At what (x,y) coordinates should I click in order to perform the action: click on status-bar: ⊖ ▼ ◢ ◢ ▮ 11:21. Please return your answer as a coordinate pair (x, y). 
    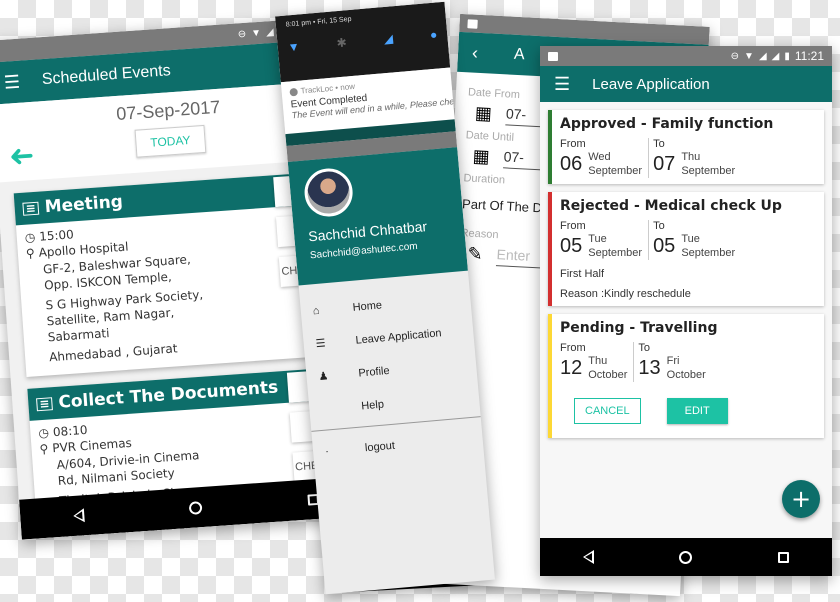
    Looking at the image, I should click on (686, 56).